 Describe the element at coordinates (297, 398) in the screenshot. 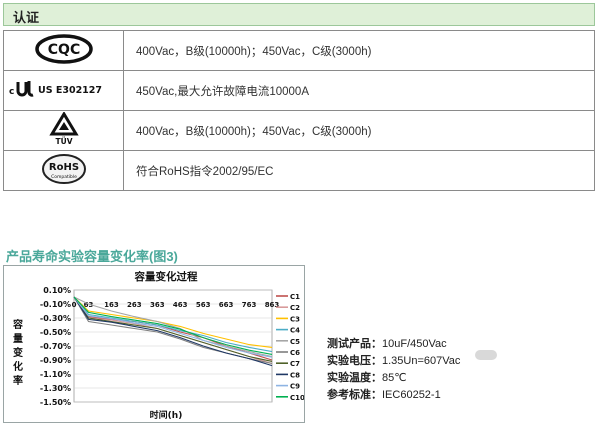

I see `legend-label: C10` at that location.